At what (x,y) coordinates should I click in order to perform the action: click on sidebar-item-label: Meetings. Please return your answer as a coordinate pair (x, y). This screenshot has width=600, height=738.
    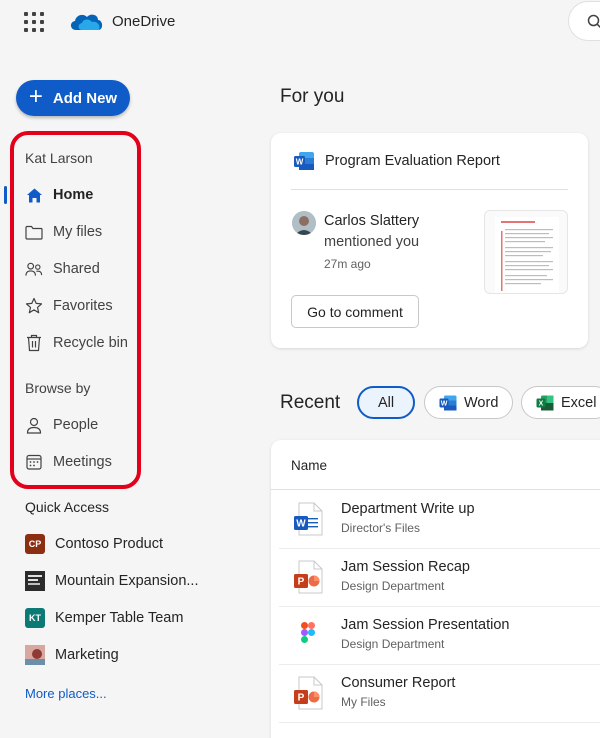
    Looking at the image, I should click on (82, 462).